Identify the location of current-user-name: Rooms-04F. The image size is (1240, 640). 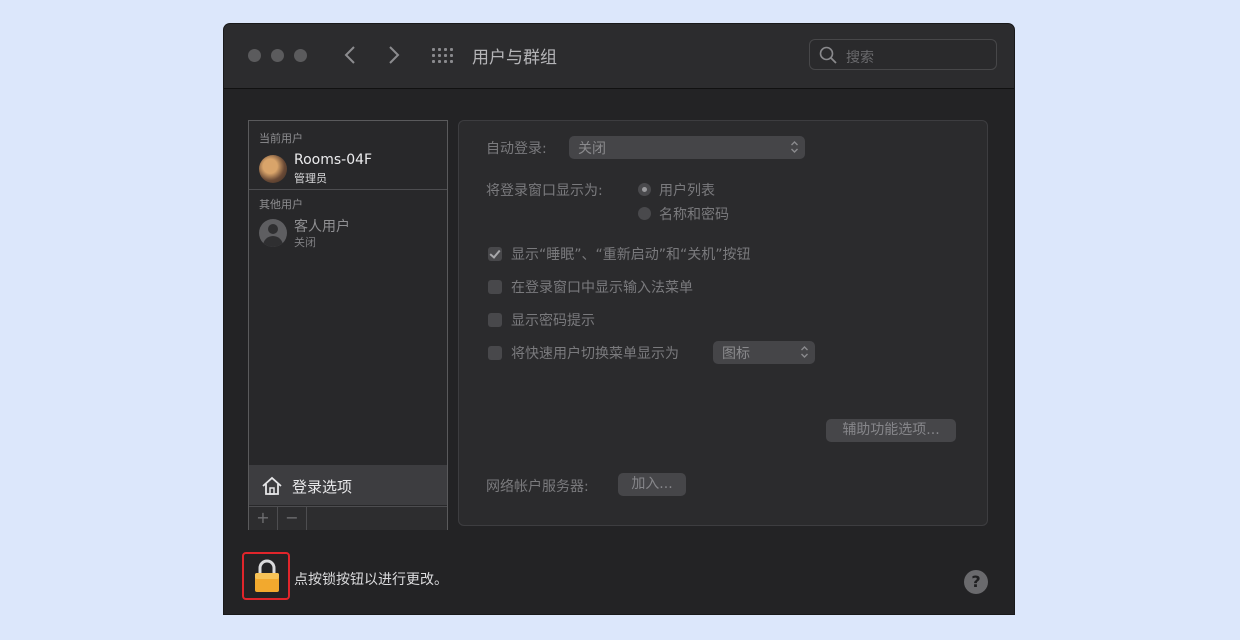
(333, 160).